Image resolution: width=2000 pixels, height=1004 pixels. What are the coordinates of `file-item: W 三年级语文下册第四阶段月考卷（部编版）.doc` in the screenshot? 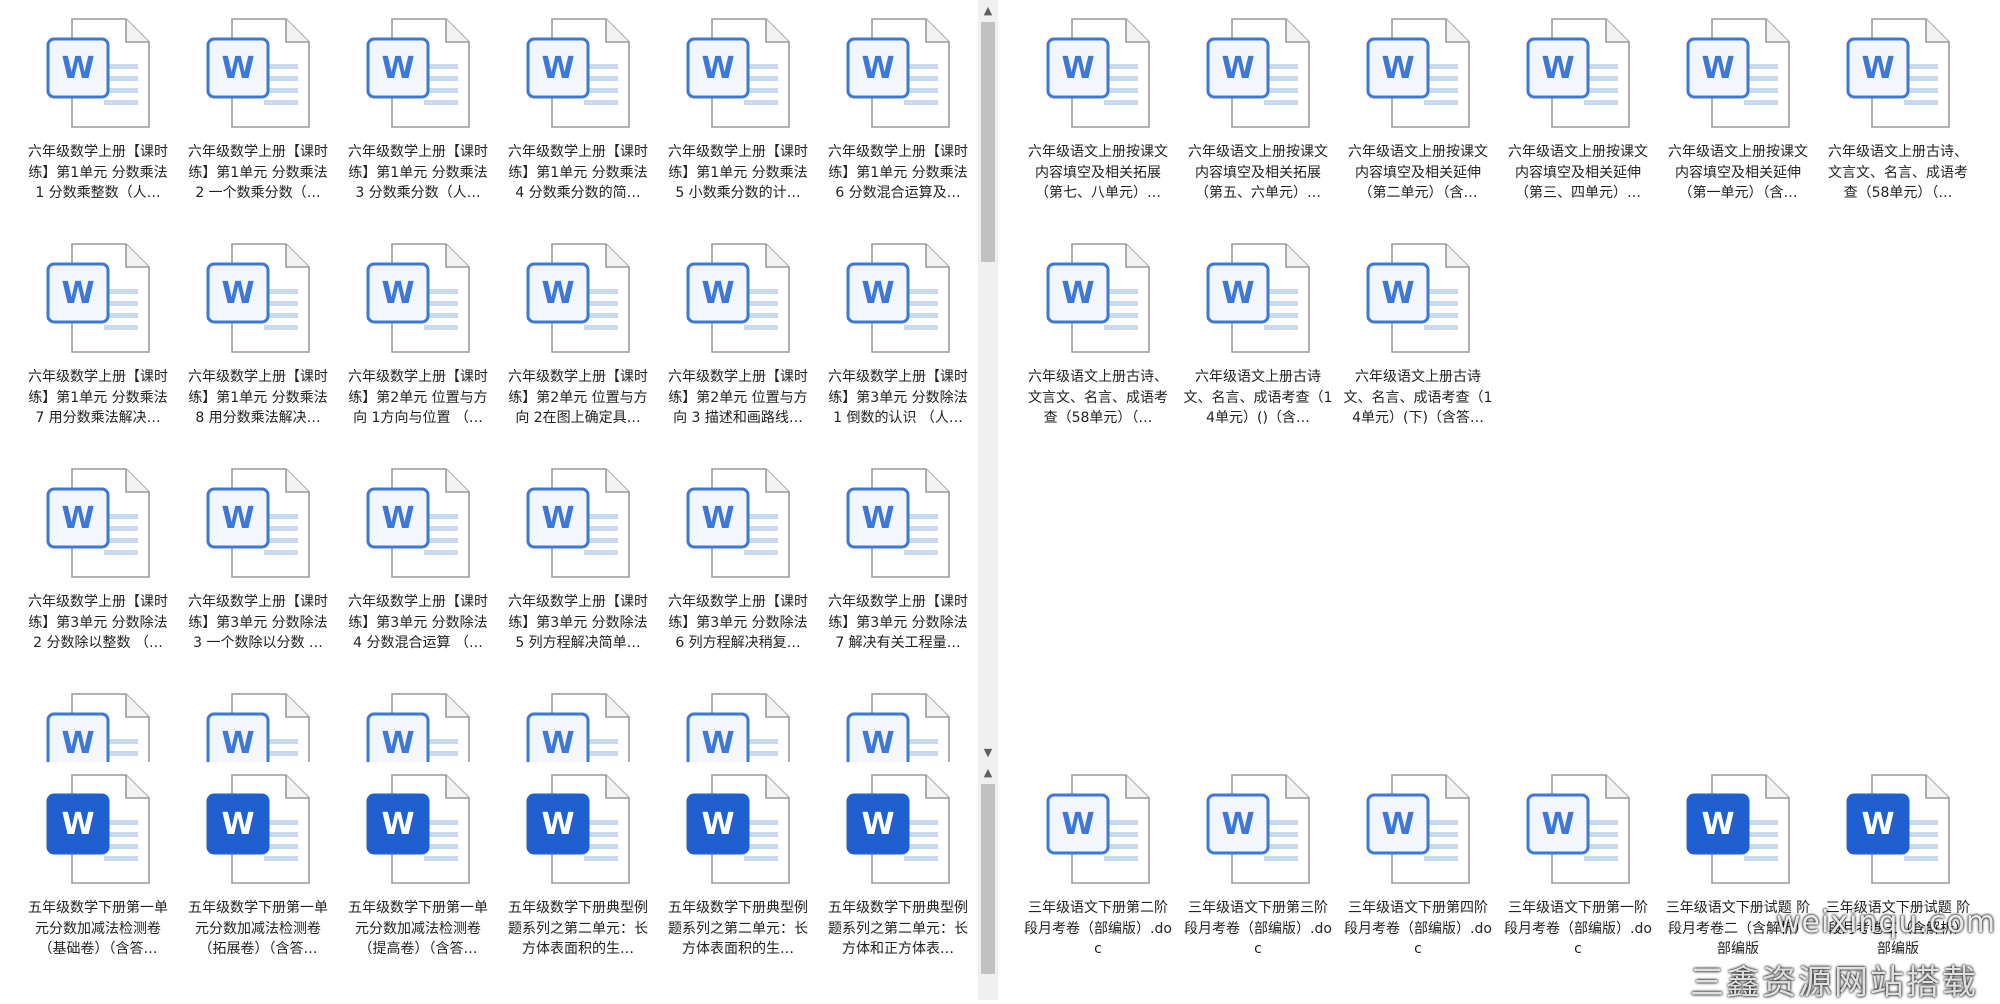 It's located at (1418, 871).